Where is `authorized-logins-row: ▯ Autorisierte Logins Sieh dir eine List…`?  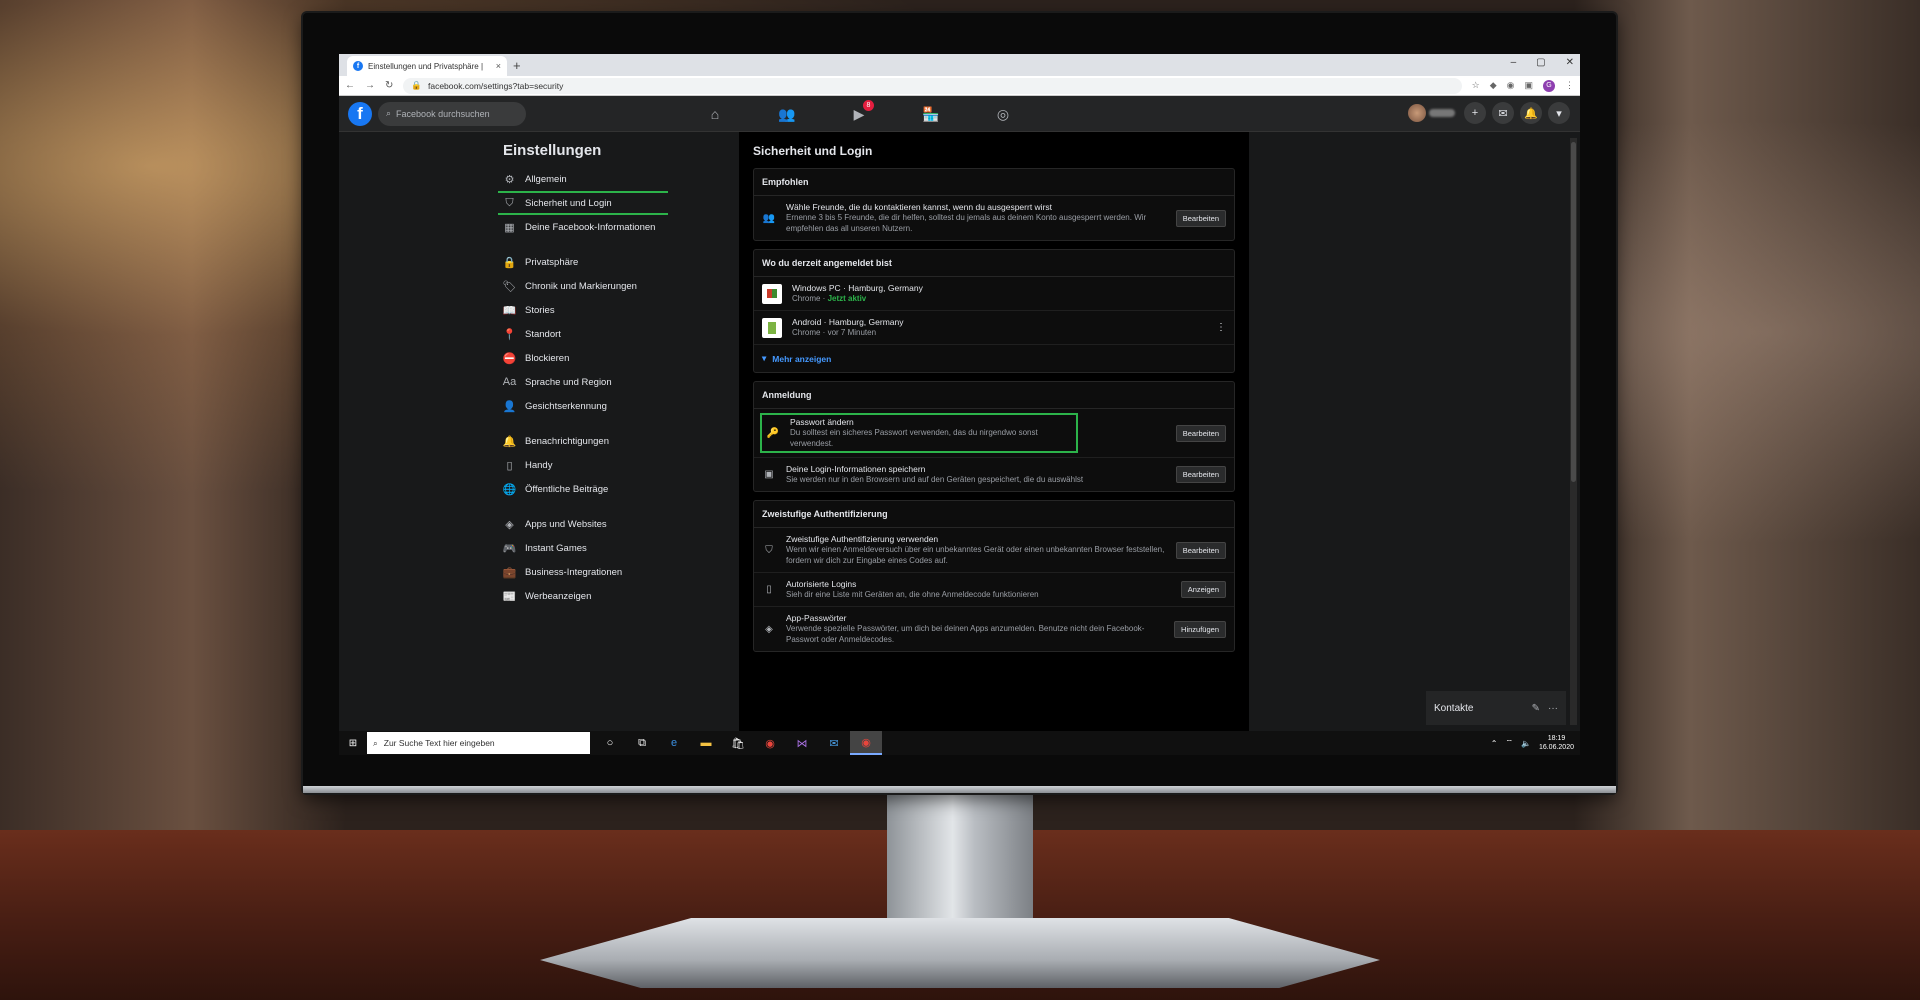
authorized-logins-row: ▯ Autorisierte Logins Sieh dir eine List… is located at coordinates (994, 590).